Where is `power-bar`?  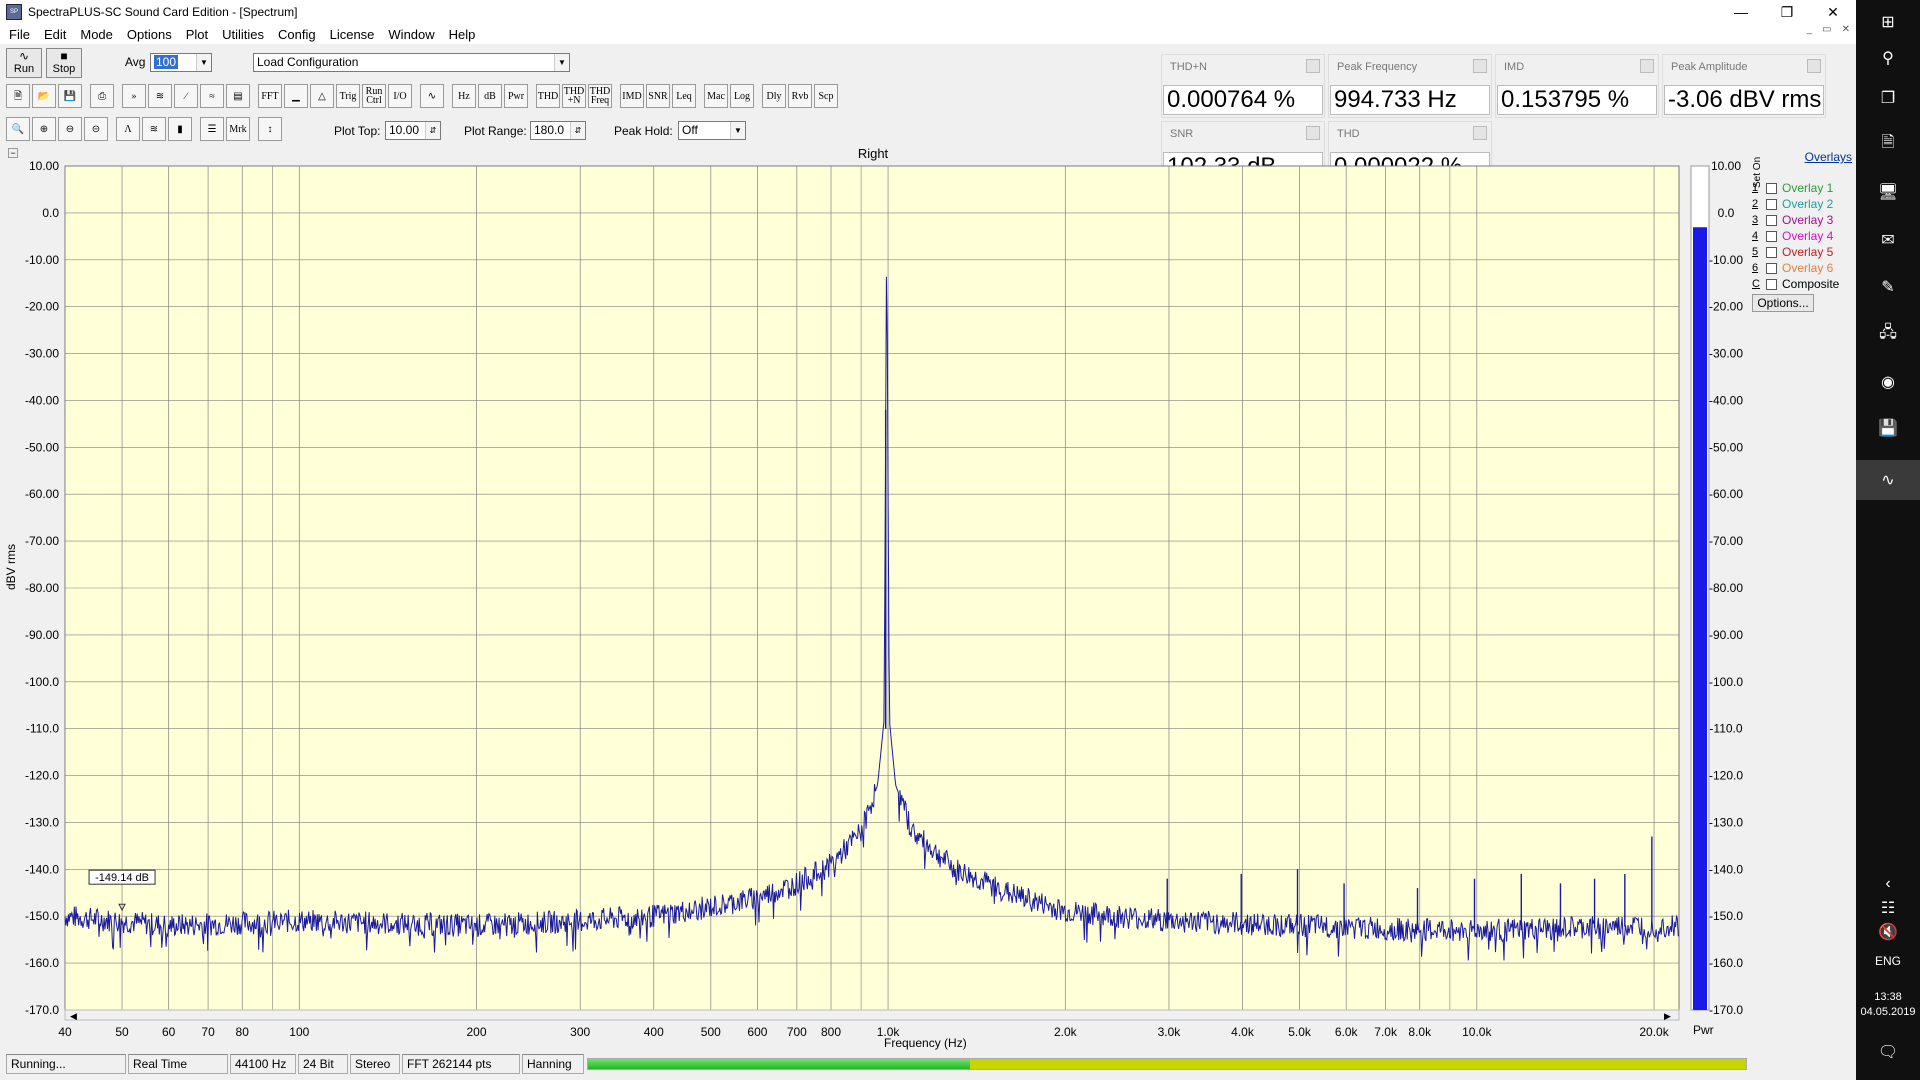 power-bar is located at coordinates (1700, 588).